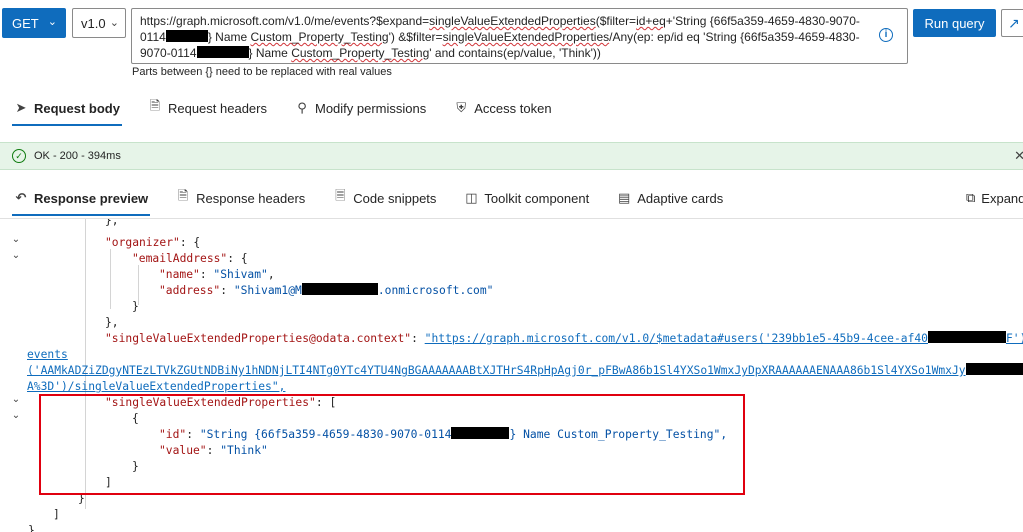  Describe the element at coordinates (25, 23) in the screenshot. I see `http-method-value: GET` at that location.